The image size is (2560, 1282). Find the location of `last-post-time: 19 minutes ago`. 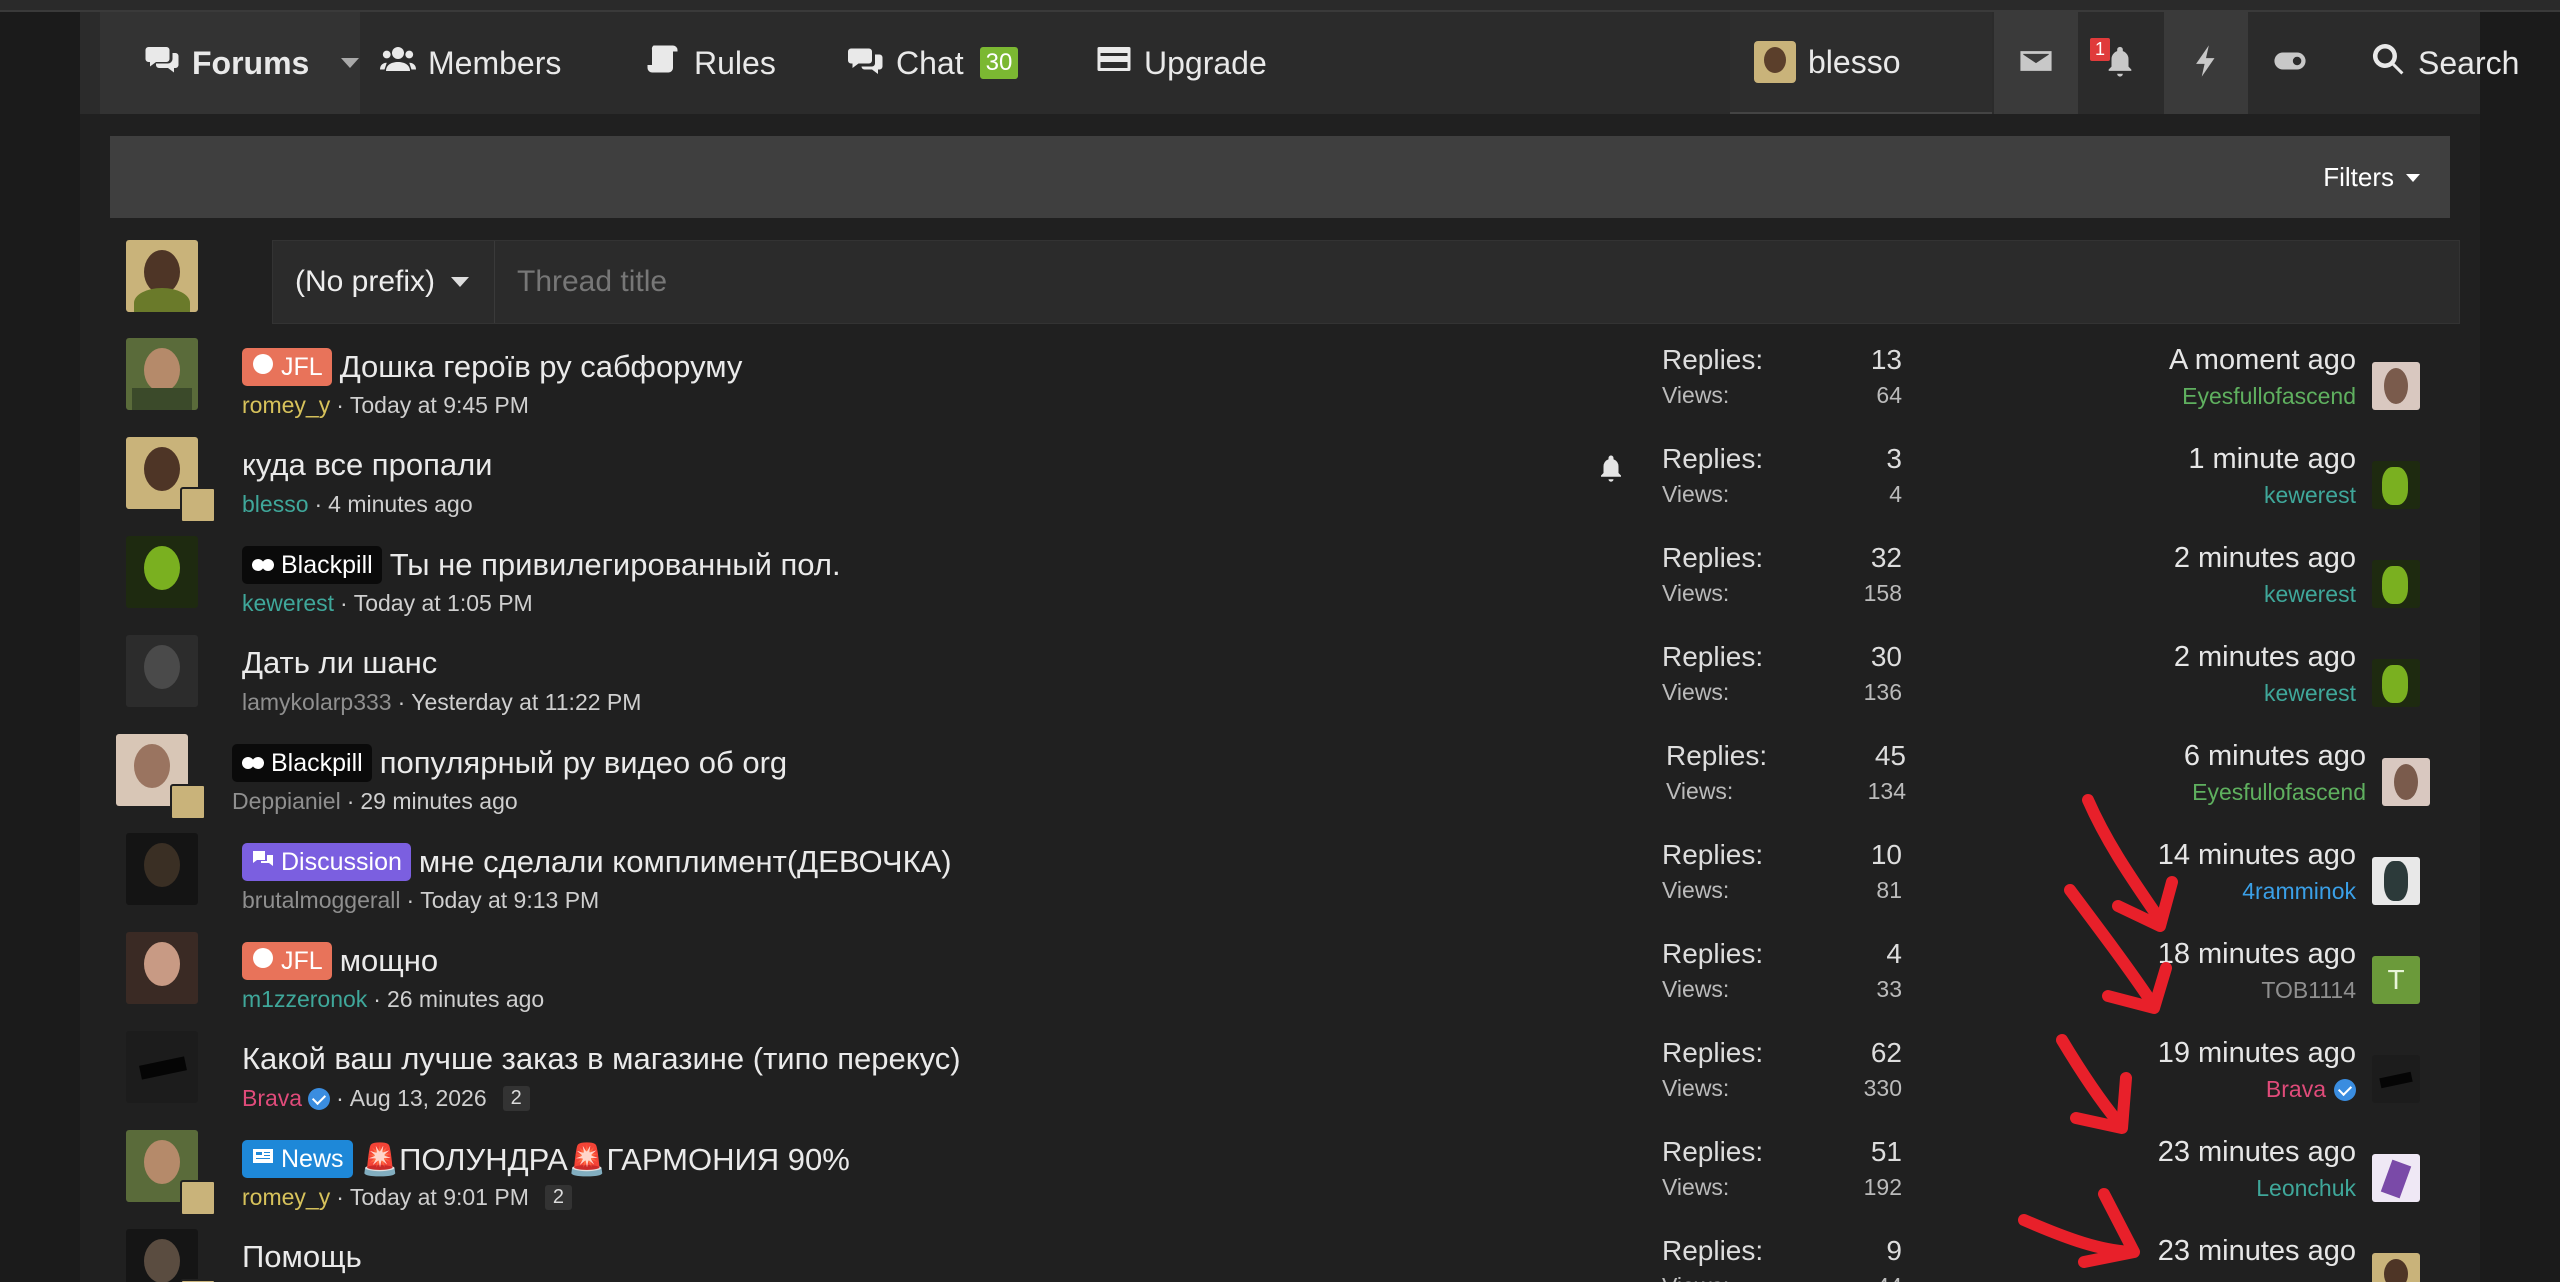

last-post-time: 19 minutes ago is located at coordinates (2257, 1053).